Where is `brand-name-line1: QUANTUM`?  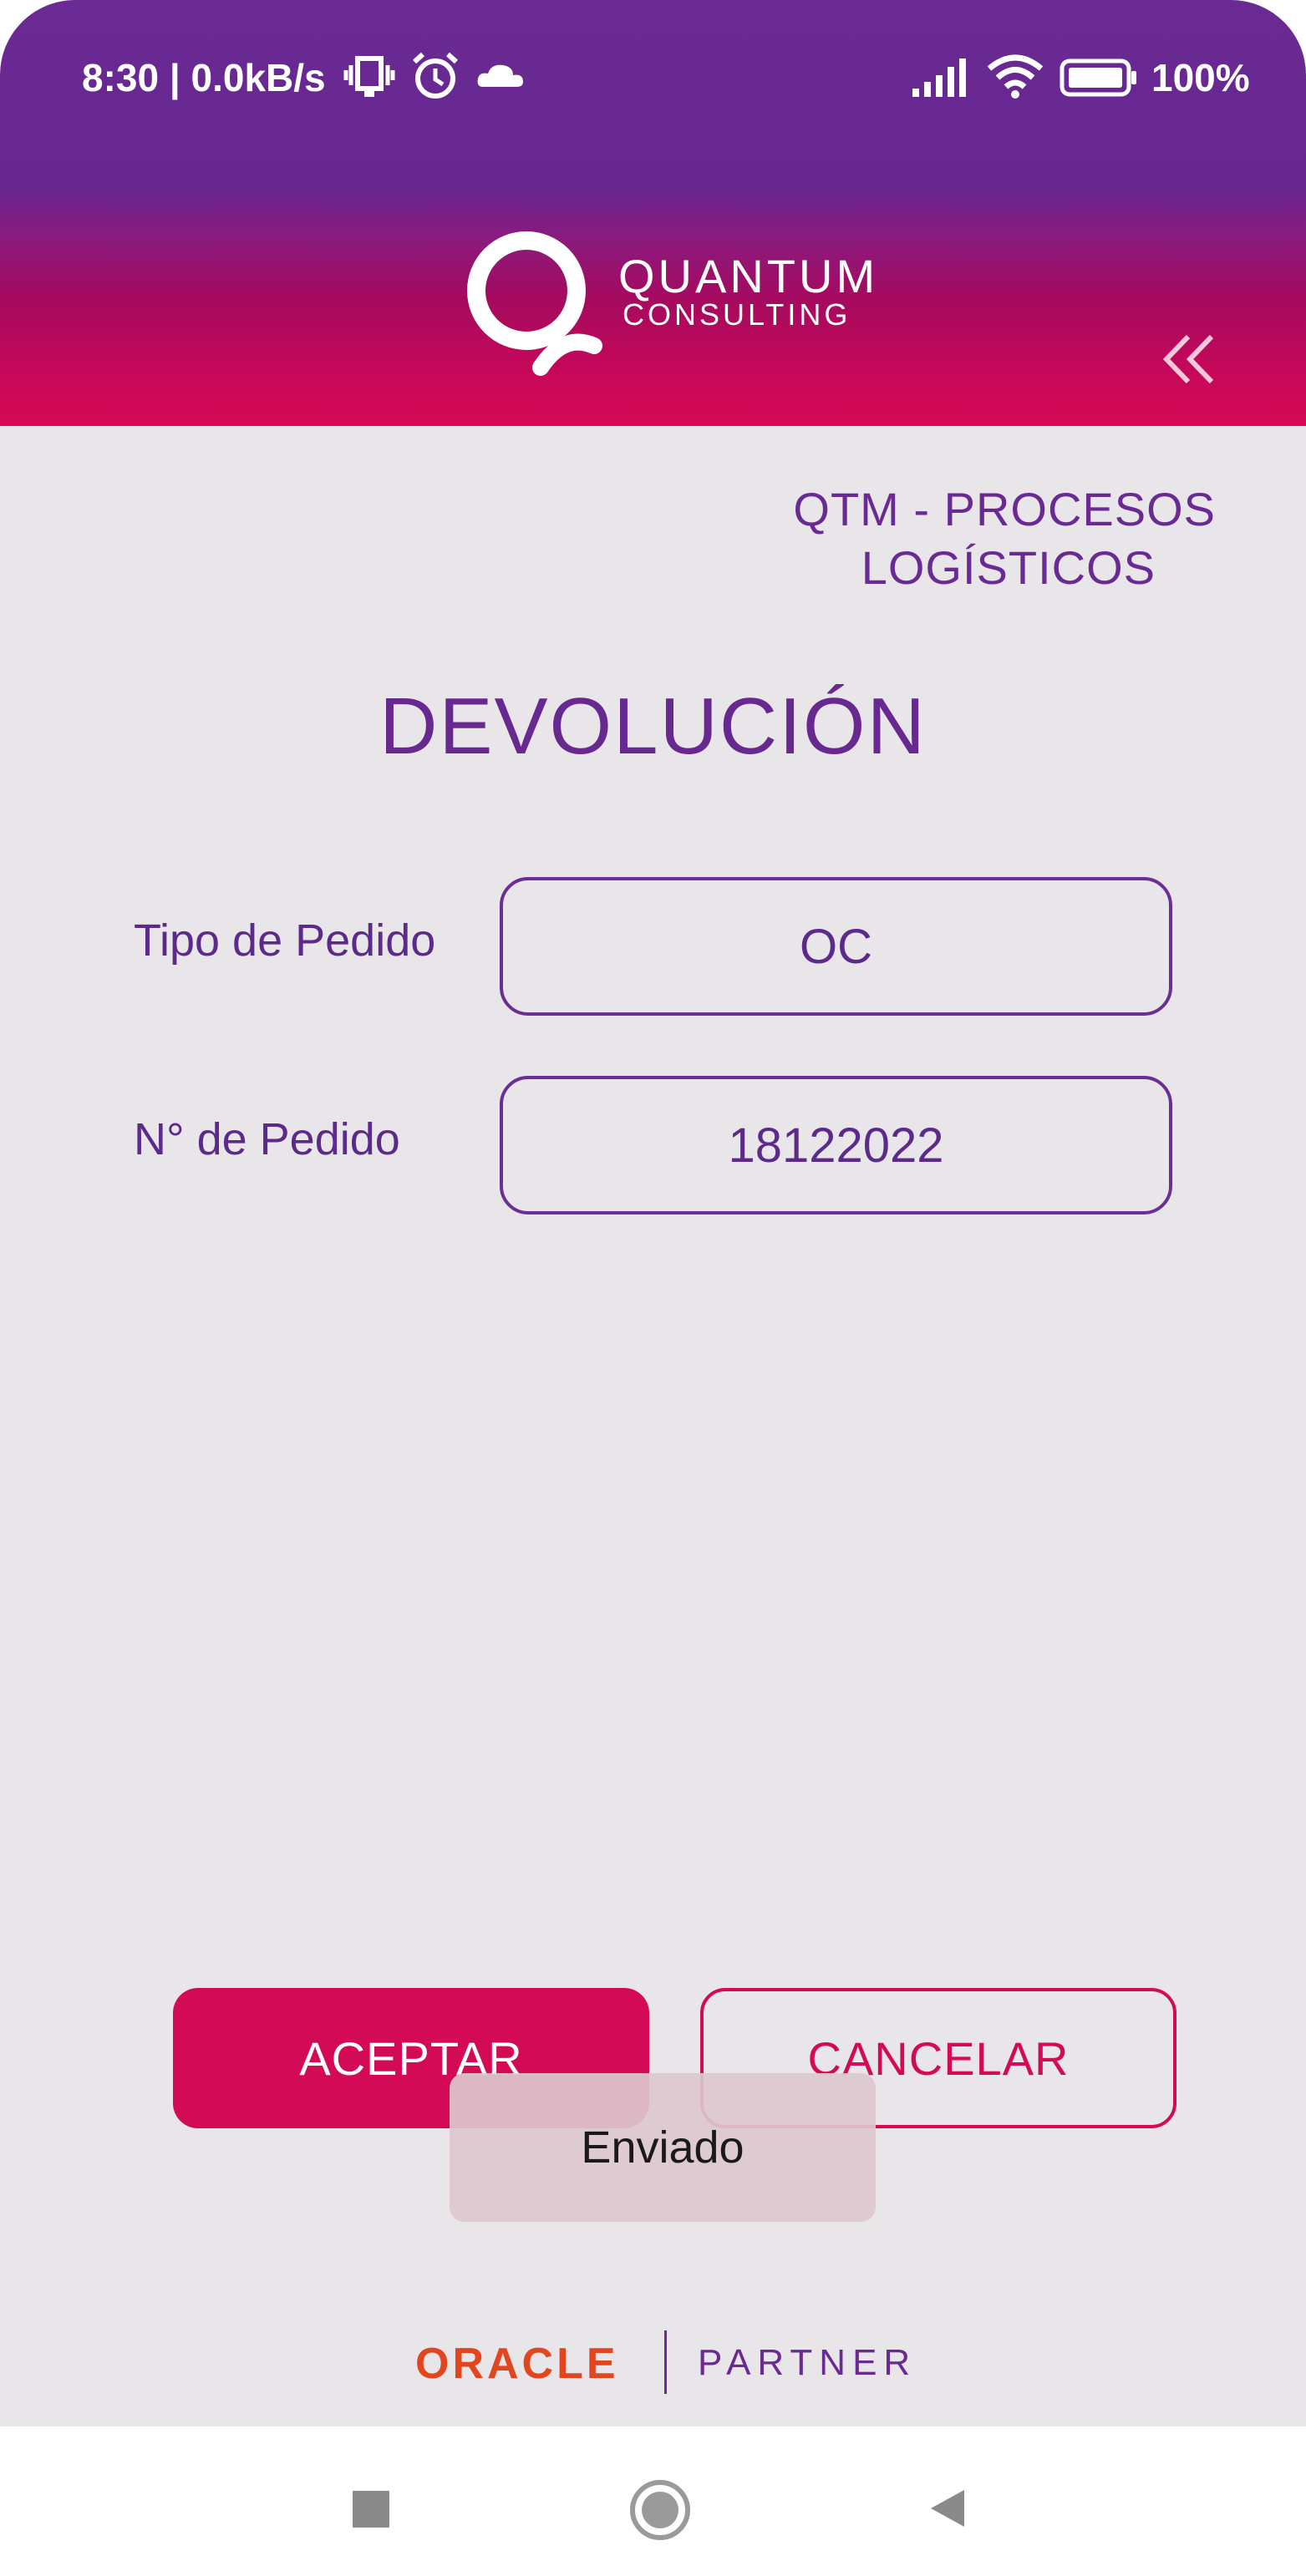
brand-name-line1: QUANTUM is located at coordinates (748, 276).